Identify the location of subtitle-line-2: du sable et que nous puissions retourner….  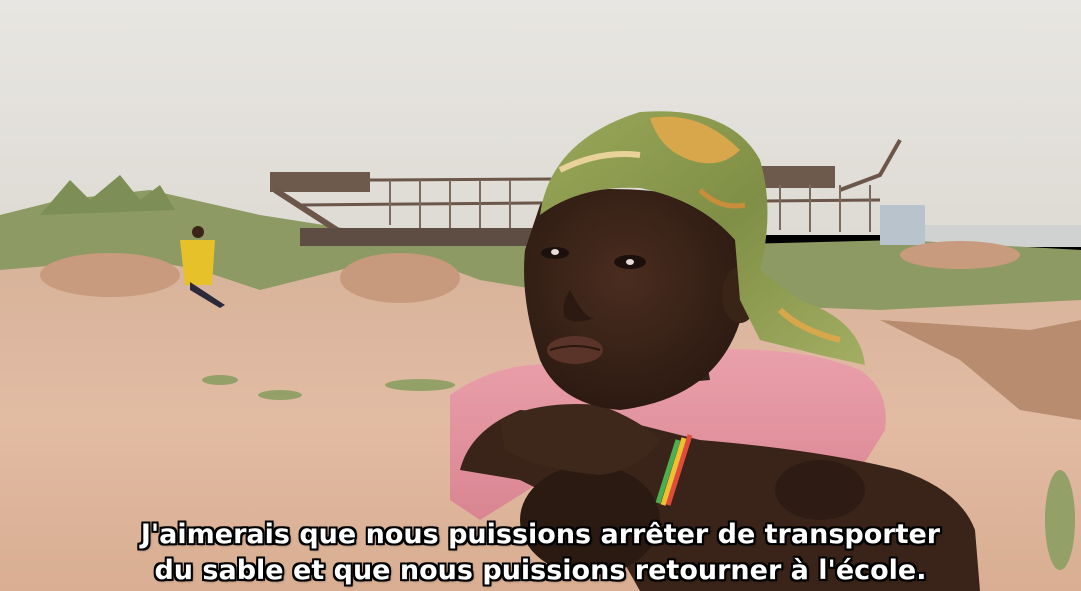
(540, 570).